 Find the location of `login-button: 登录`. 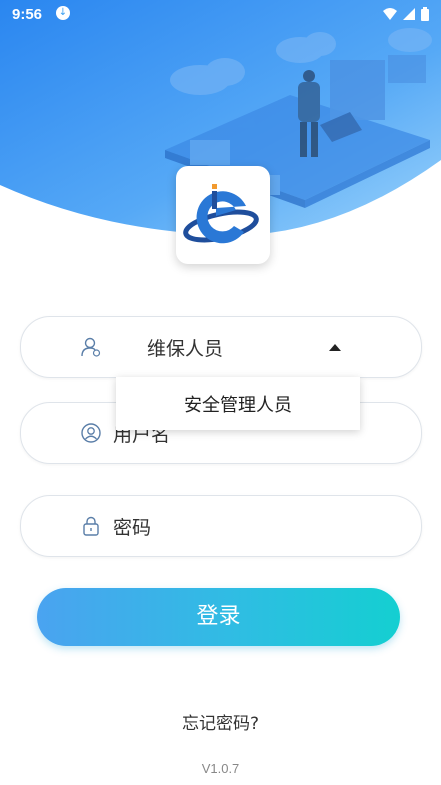

login-button: 登录 is located at coordinates (218, 617).